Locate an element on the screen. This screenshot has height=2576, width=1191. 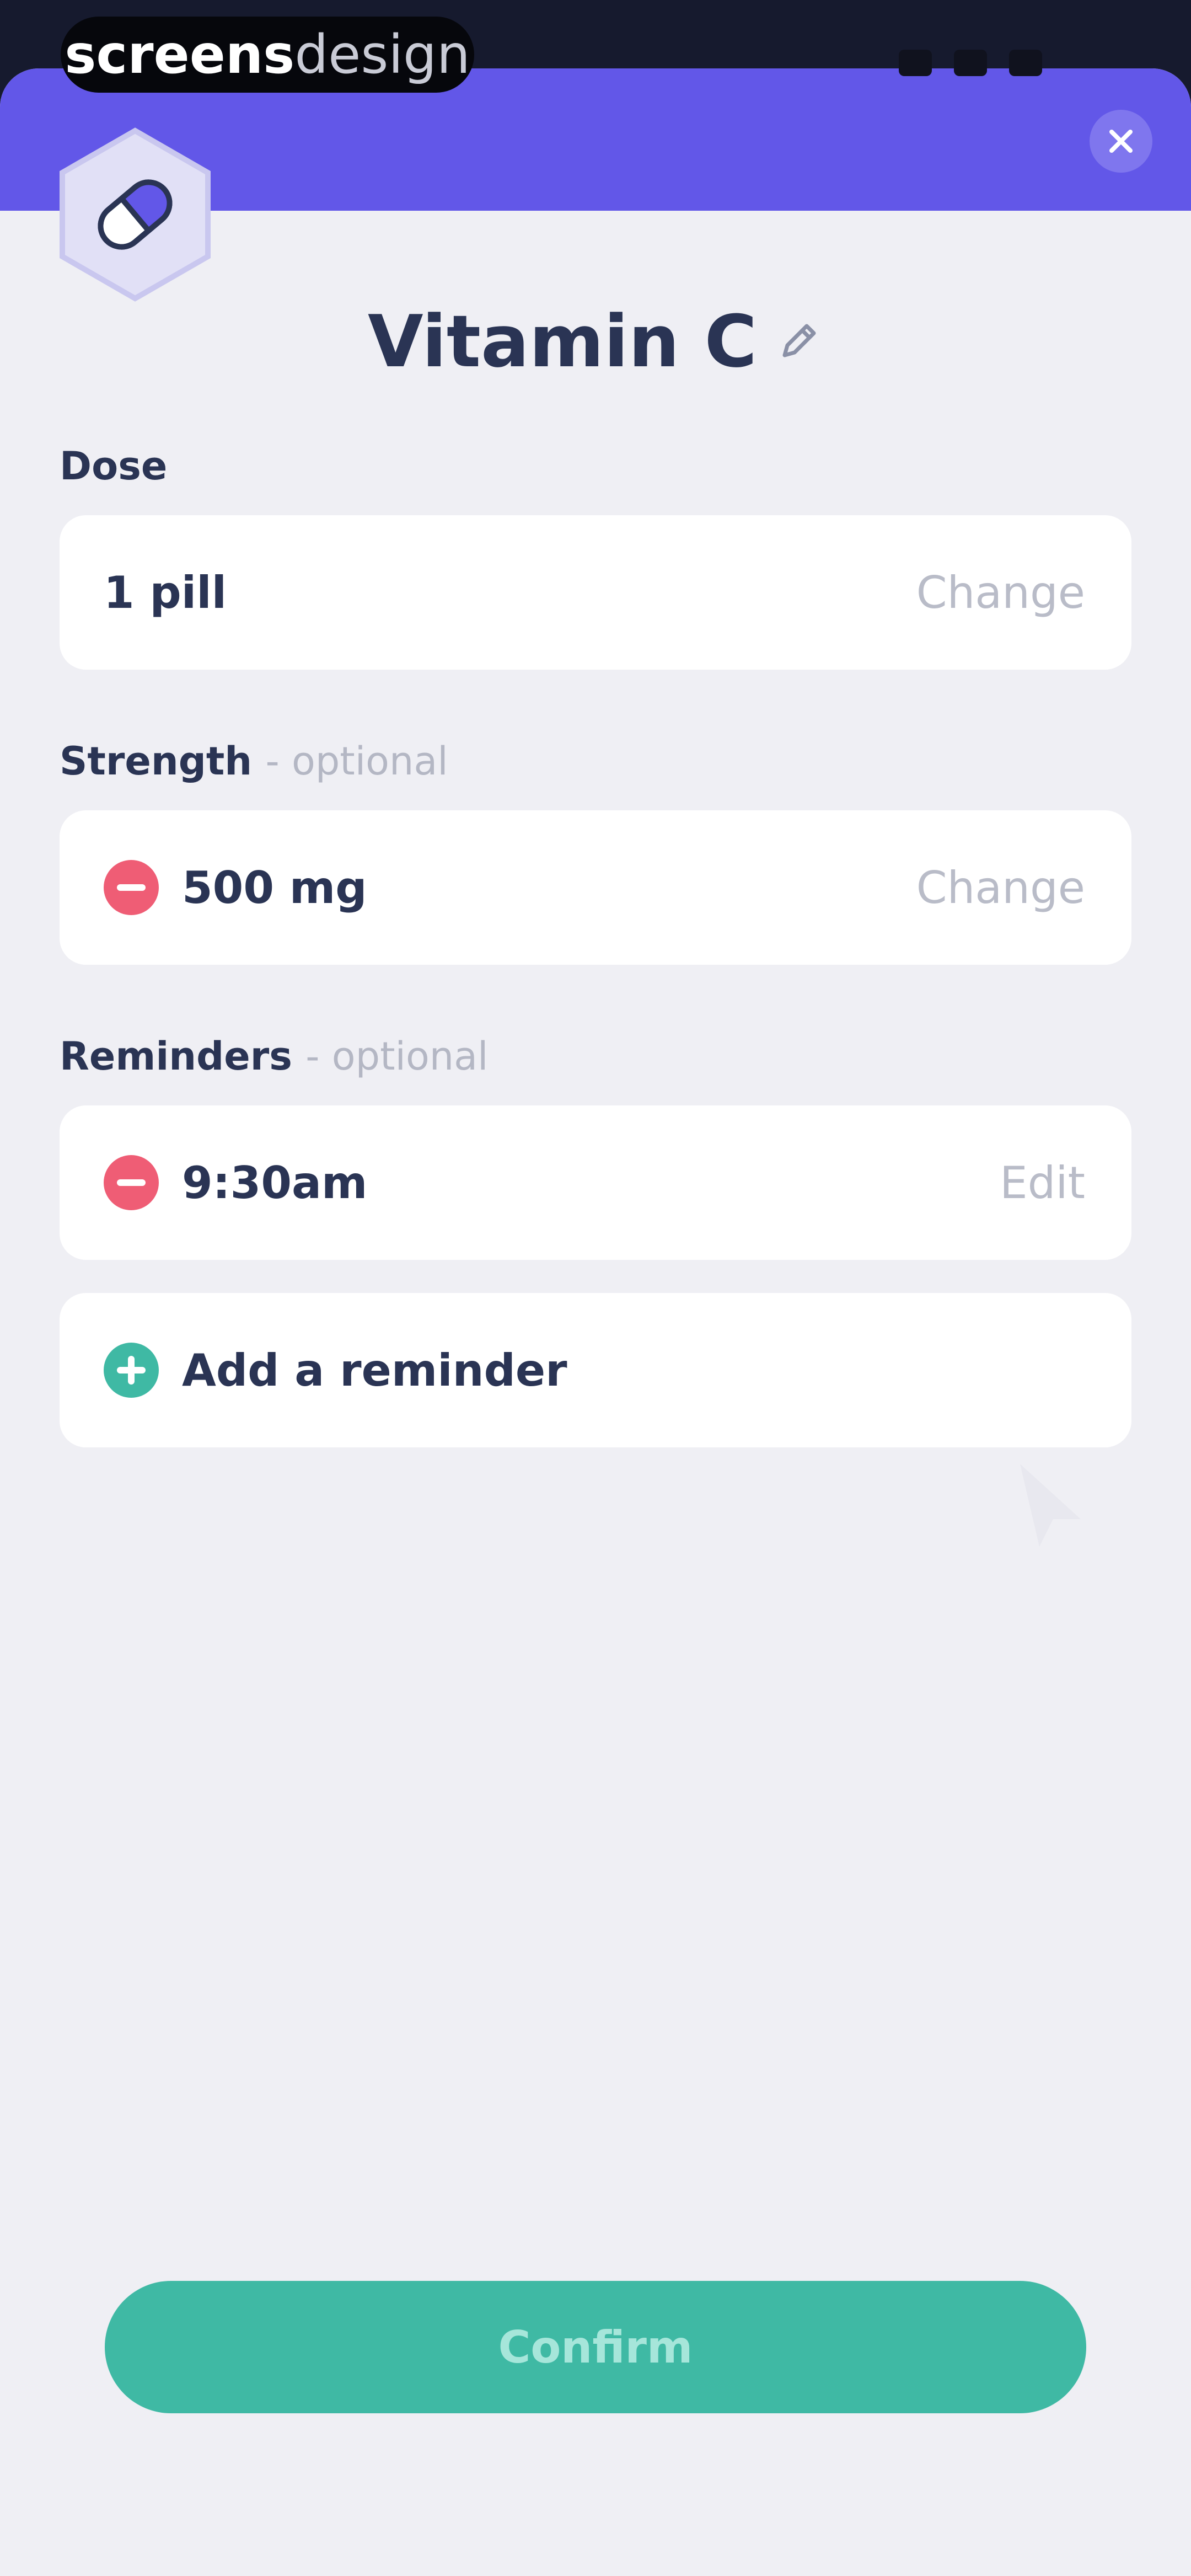
reminder-edit-button: Edit is located at coordinates (1042, 1183).